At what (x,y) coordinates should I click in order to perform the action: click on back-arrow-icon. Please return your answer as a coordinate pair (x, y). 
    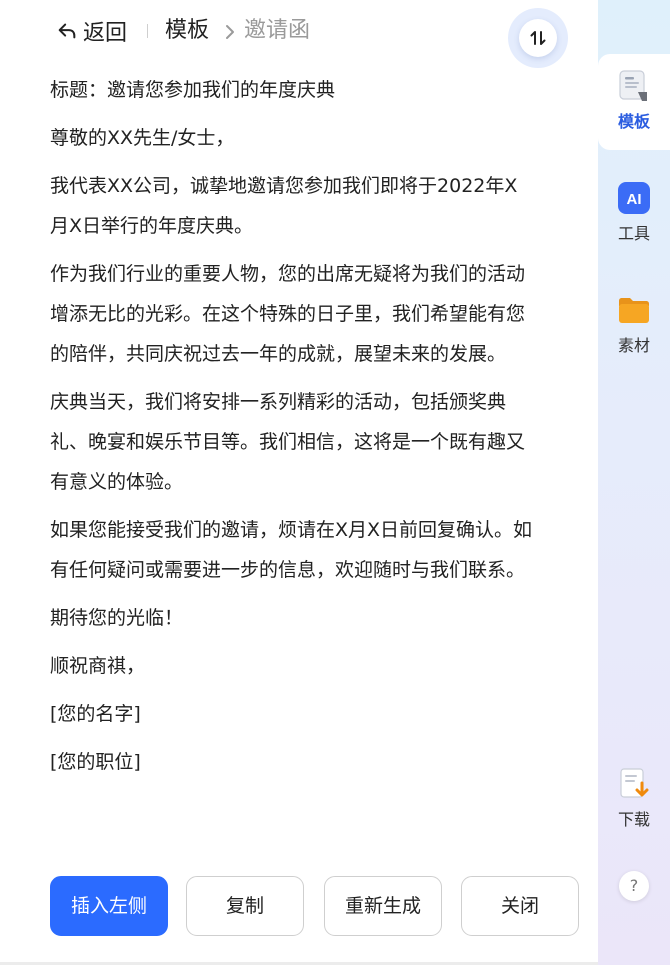
    Looking at the image, I should click on (67, 31).